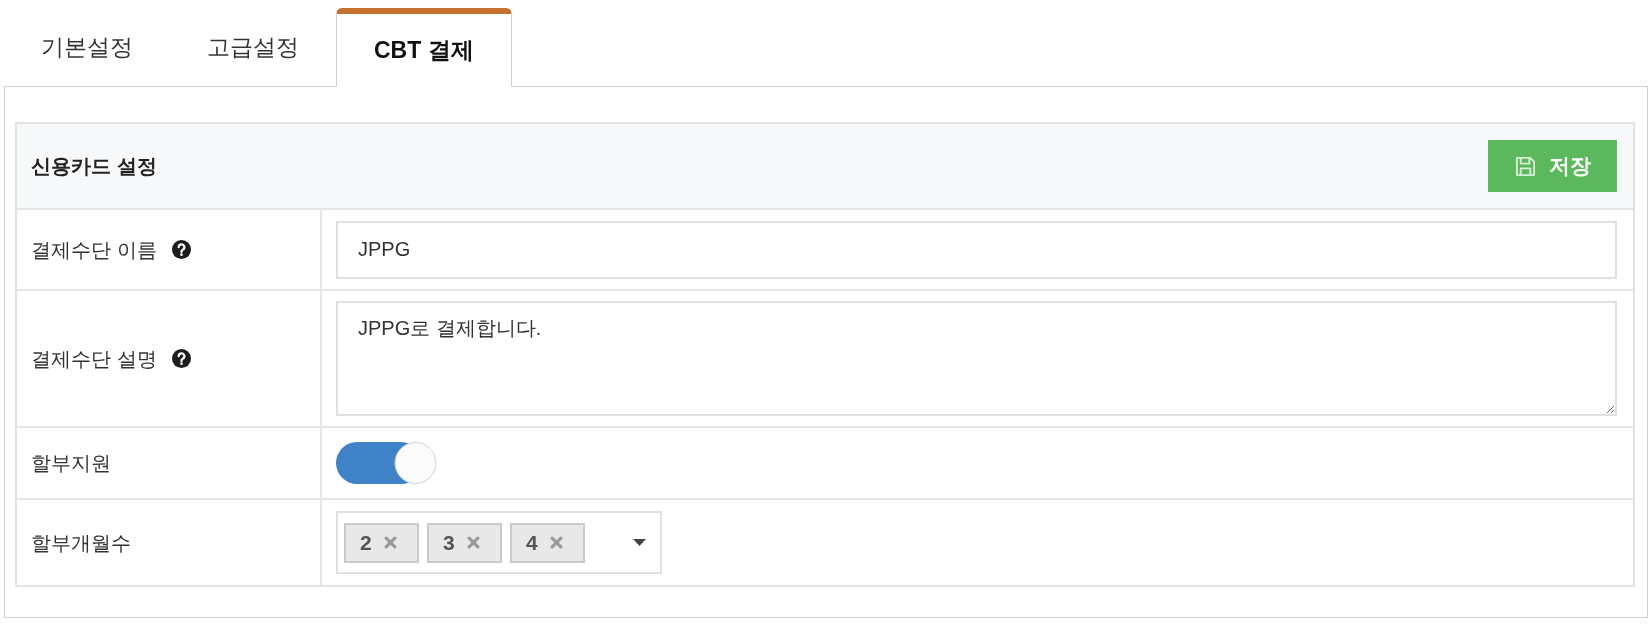 The image size is (1652, 628). Describe the element at coordinates (253, 47) in the screenshot. I see `tab: 고급설정` at that location.